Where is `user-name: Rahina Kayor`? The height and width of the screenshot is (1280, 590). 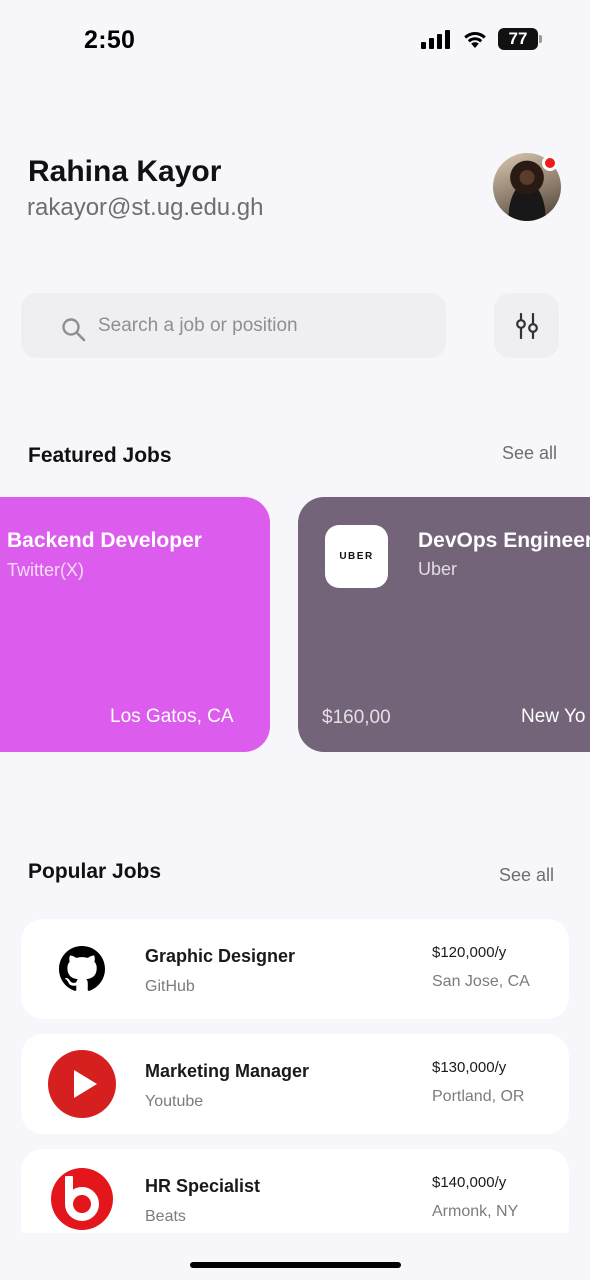
user-name: Rahina Kayor is located at coordinates (125, 171).